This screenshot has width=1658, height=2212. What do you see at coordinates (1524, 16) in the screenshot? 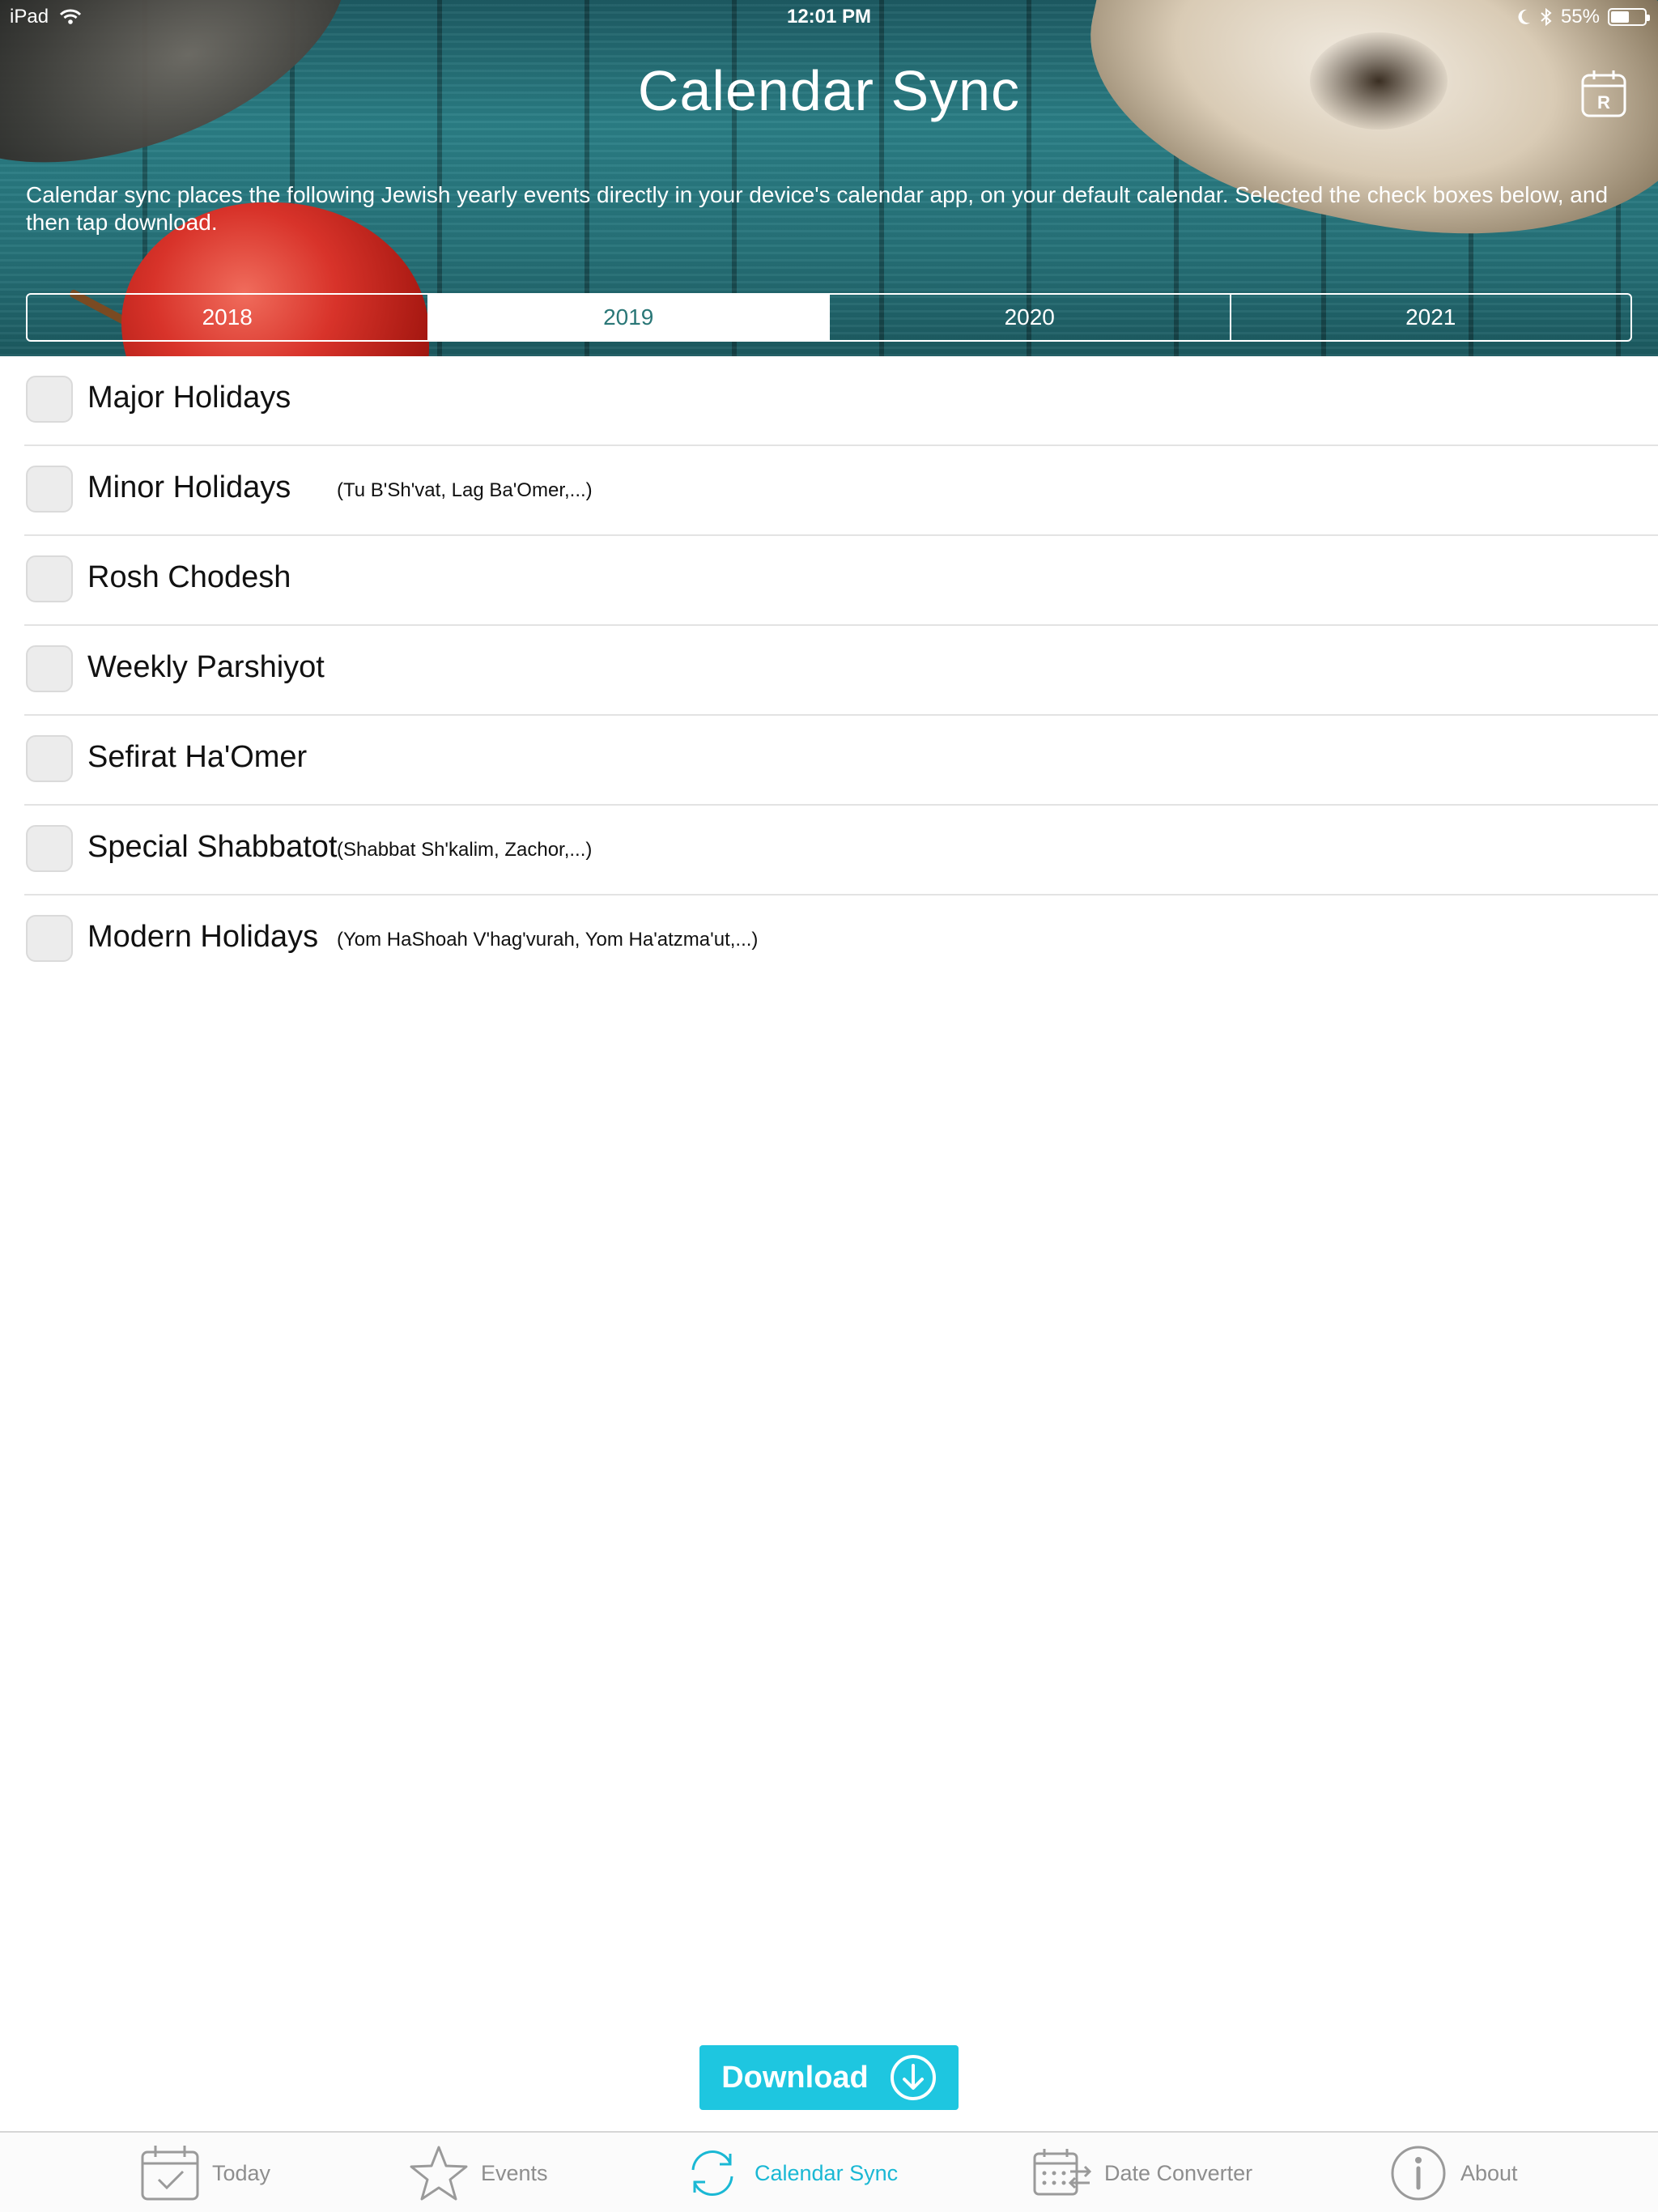
I see `moon-icon` at bounding box center [1524, 16].